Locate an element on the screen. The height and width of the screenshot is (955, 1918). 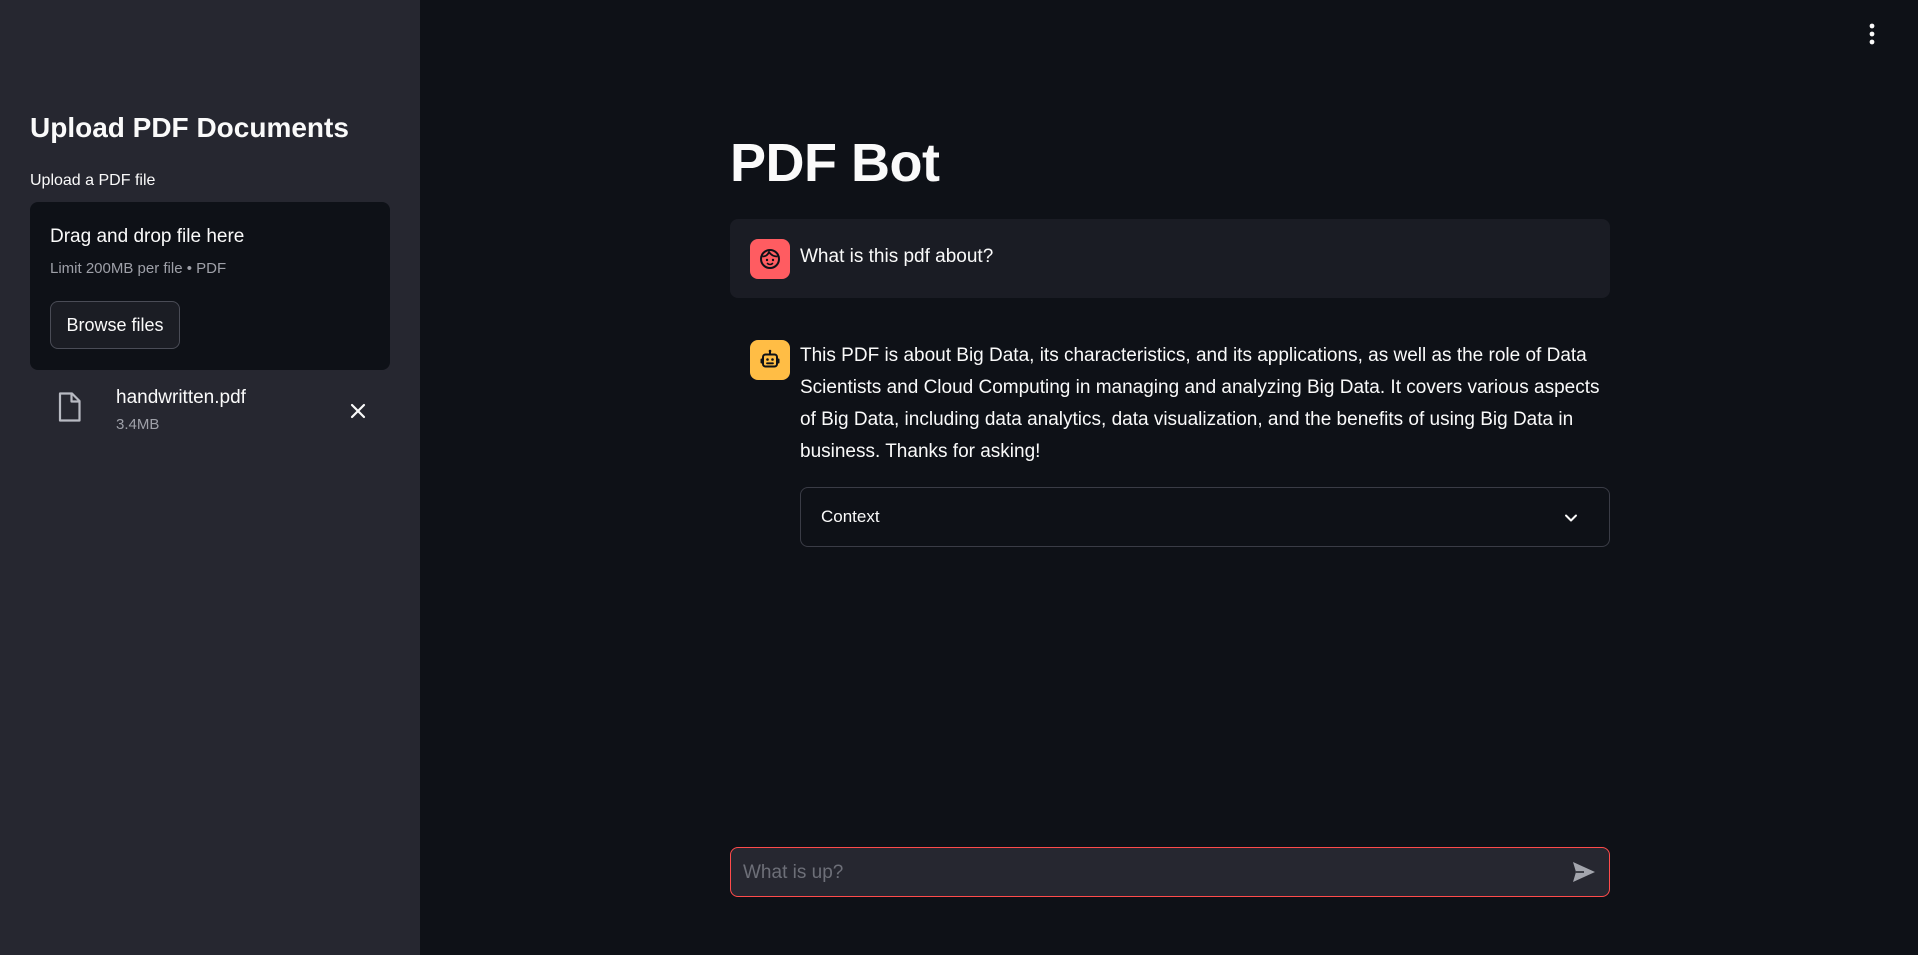
page-title: PDF Bot is located at coordinates (835, 163).